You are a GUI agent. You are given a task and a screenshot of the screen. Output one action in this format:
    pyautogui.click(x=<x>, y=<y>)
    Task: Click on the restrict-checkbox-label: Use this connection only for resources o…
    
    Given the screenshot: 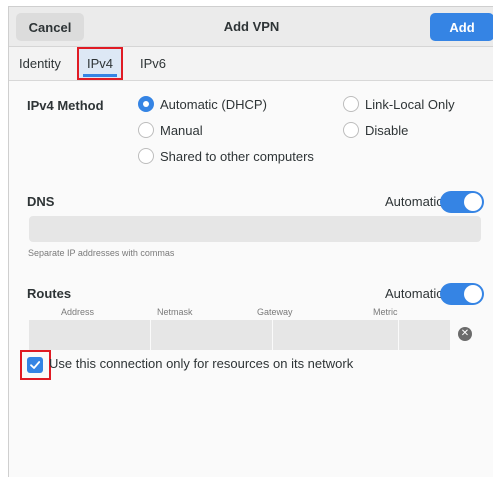 What is the action you would take?
    pyautogui.click(x=201, y=363)
    